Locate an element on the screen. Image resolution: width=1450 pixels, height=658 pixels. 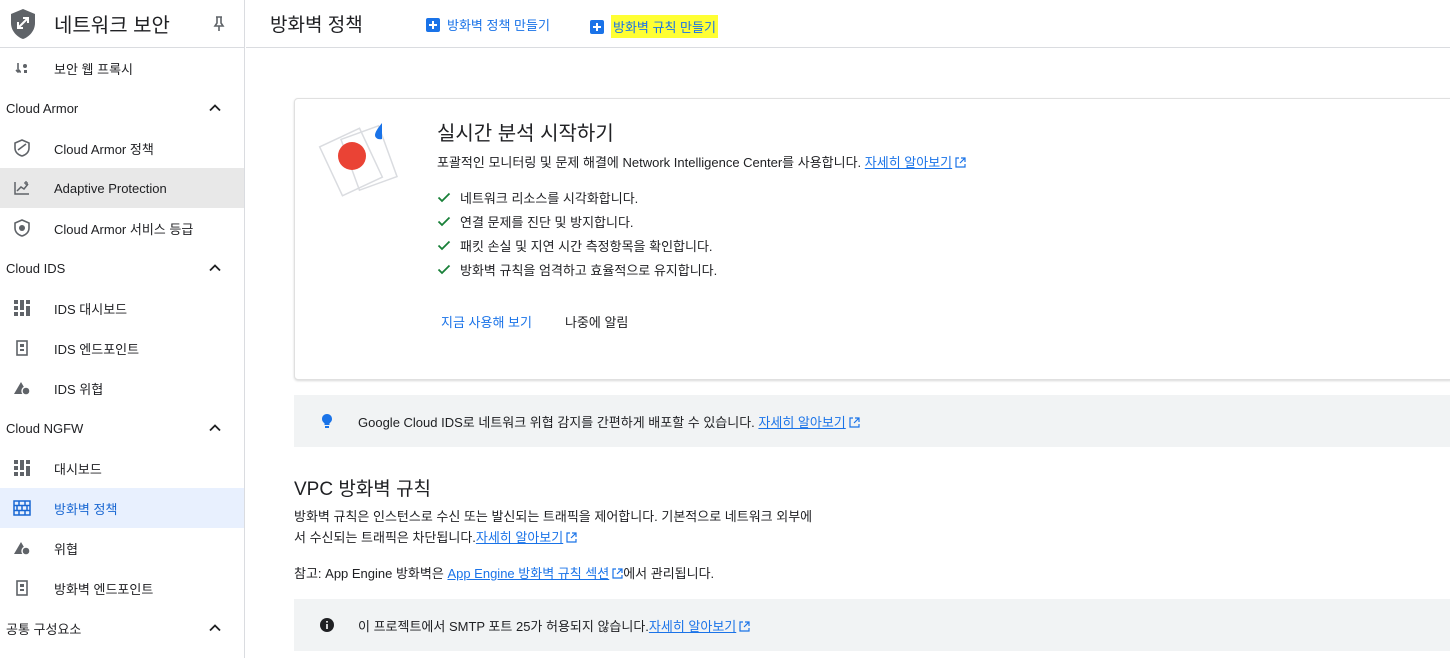
pin-icon is located at coordinates (219, 24).